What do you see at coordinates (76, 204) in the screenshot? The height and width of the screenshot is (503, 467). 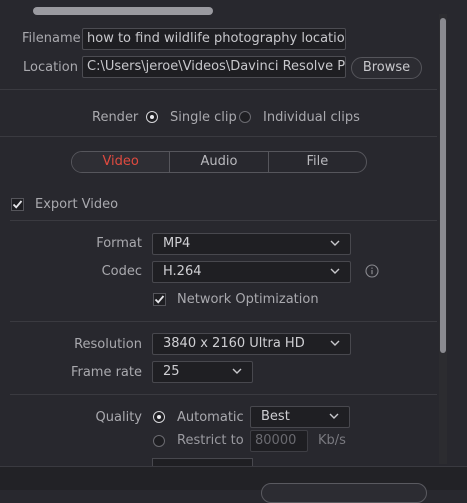 I see `export-video-label: Export Video` at bounding box center [76, 204].